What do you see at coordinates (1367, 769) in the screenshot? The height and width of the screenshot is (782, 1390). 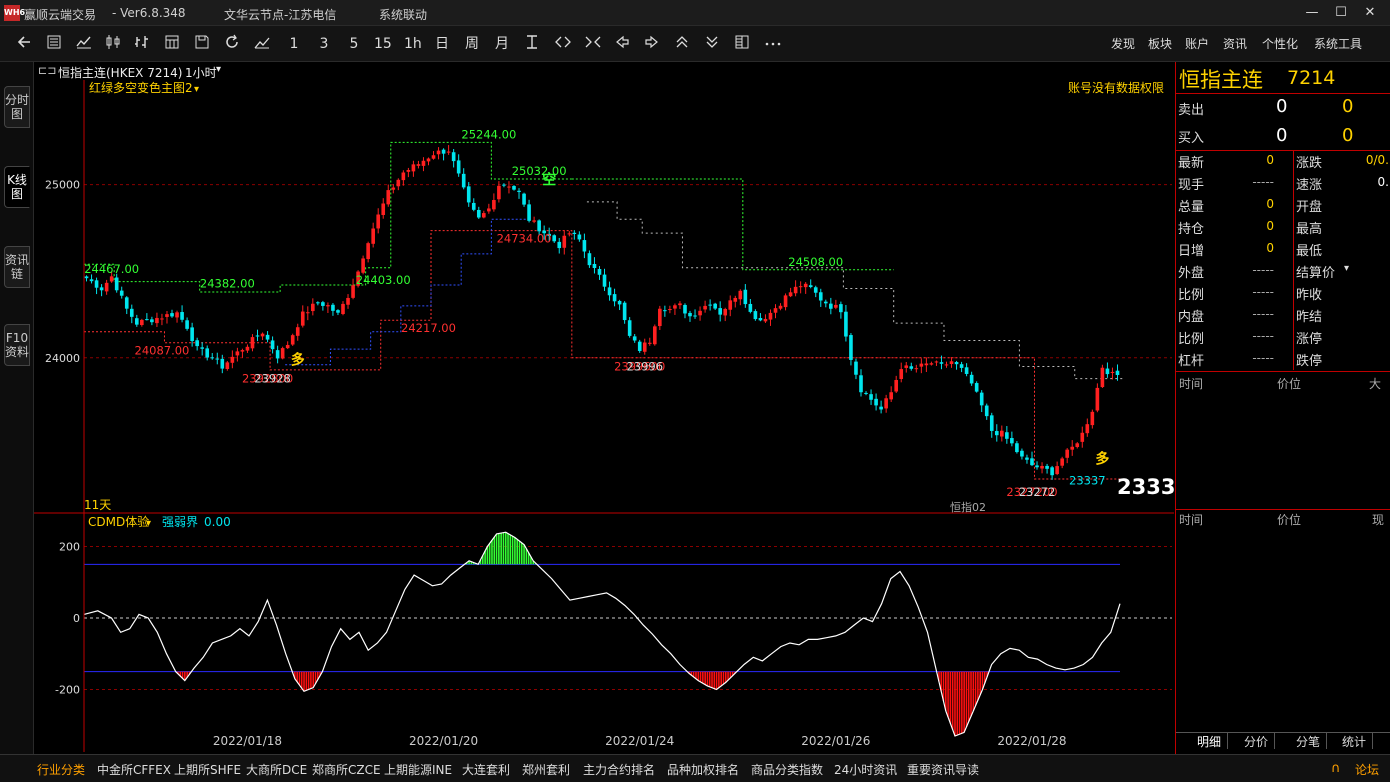 I see `forum-link: 论坛` at bounding box center [1367, 769].